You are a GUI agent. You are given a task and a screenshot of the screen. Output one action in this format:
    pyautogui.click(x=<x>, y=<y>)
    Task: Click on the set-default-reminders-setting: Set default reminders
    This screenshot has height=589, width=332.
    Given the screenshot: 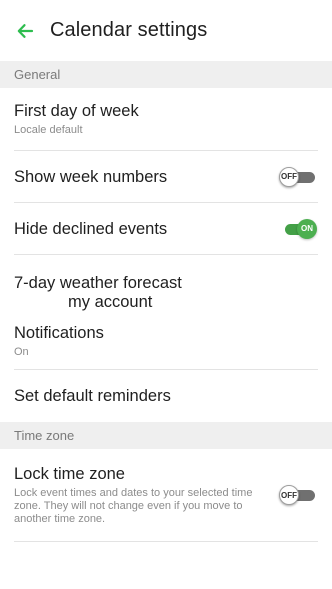 What is the action you would take?
    pyautogui.click(x=166, y=396)
    